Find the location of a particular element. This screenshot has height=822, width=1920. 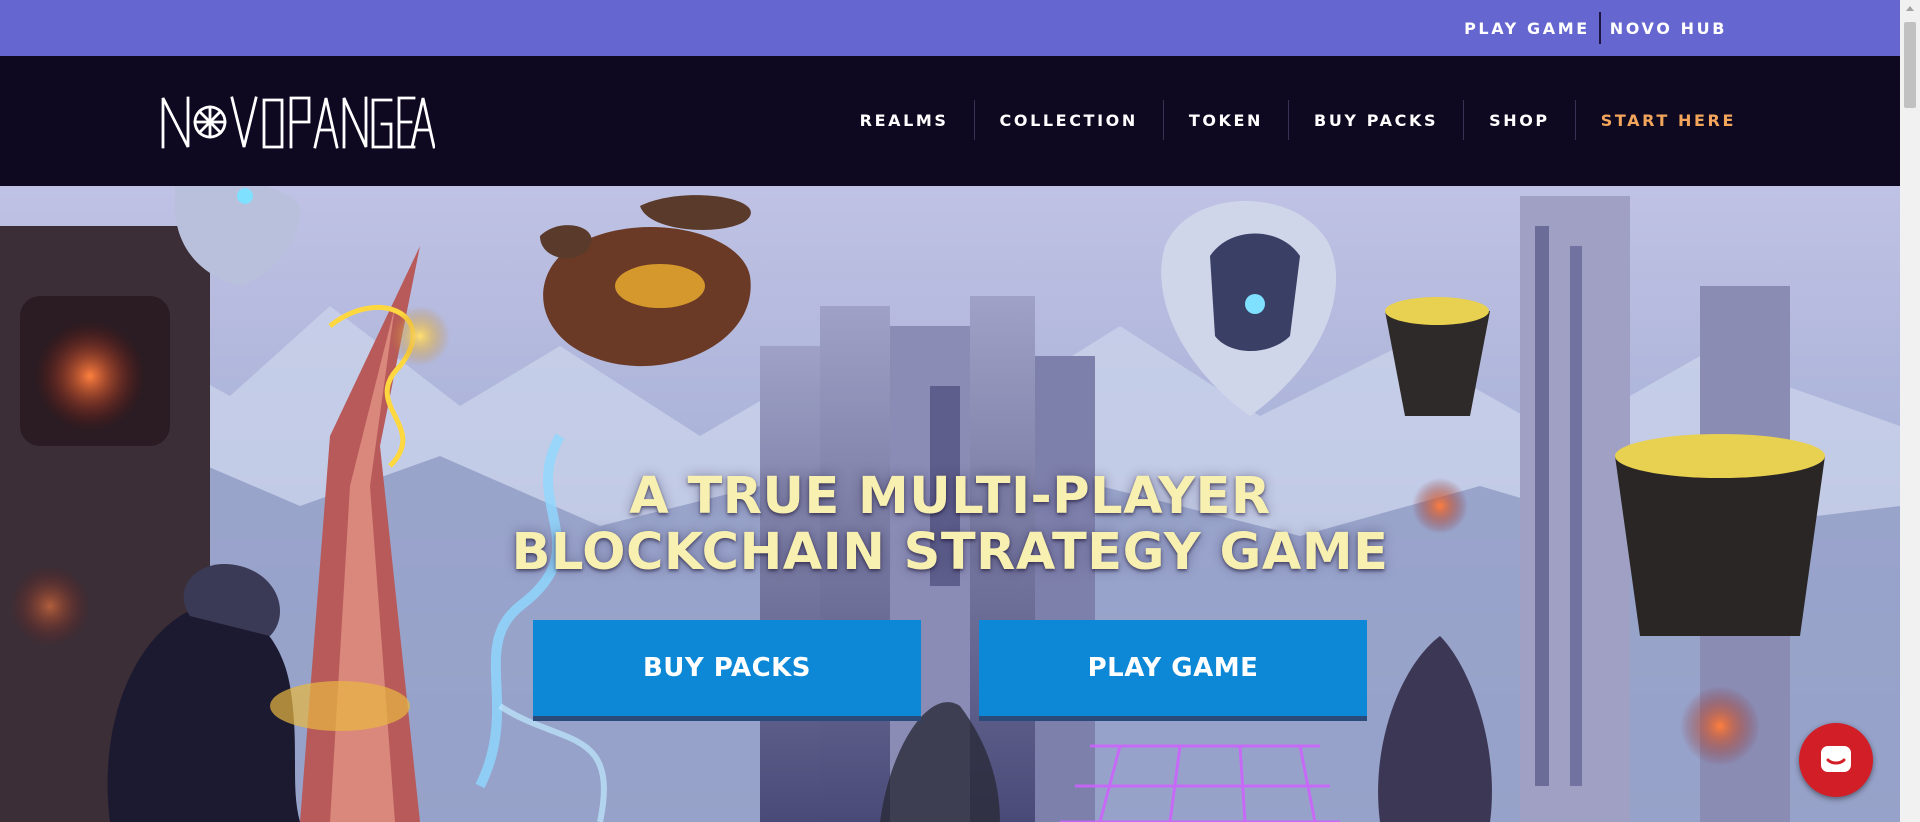

hero-headline-line-2: BLOCKCHAIN STRATEGY GAME is located at coordinates (950, 552).